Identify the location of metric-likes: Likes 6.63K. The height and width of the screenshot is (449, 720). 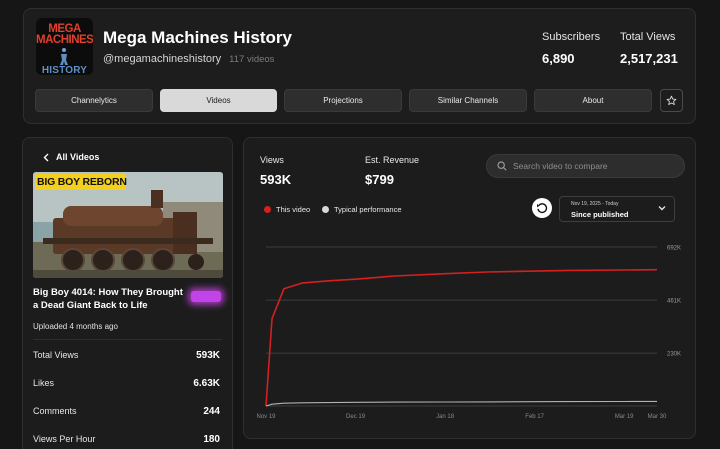
(126, 383).